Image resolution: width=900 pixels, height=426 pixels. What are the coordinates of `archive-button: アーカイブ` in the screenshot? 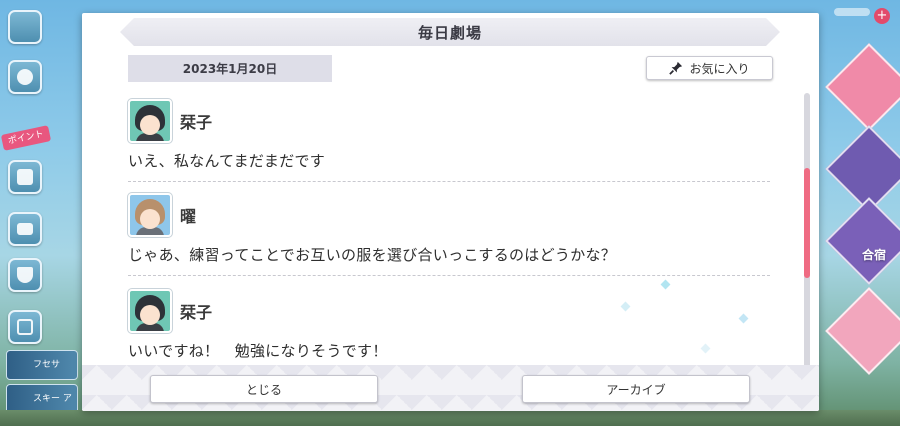 It's located at (636, 389).